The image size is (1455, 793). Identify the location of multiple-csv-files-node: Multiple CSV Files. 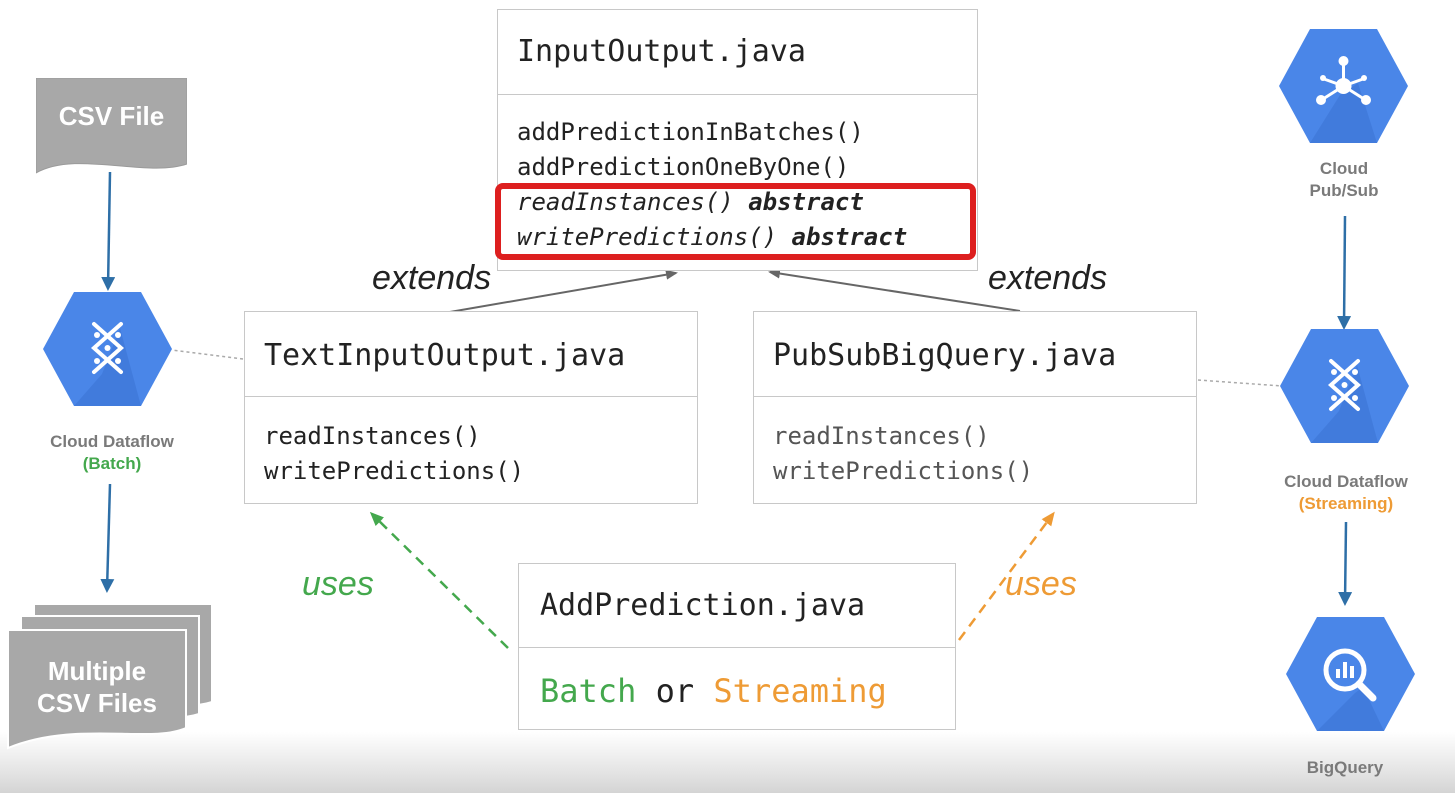
(111, 678).